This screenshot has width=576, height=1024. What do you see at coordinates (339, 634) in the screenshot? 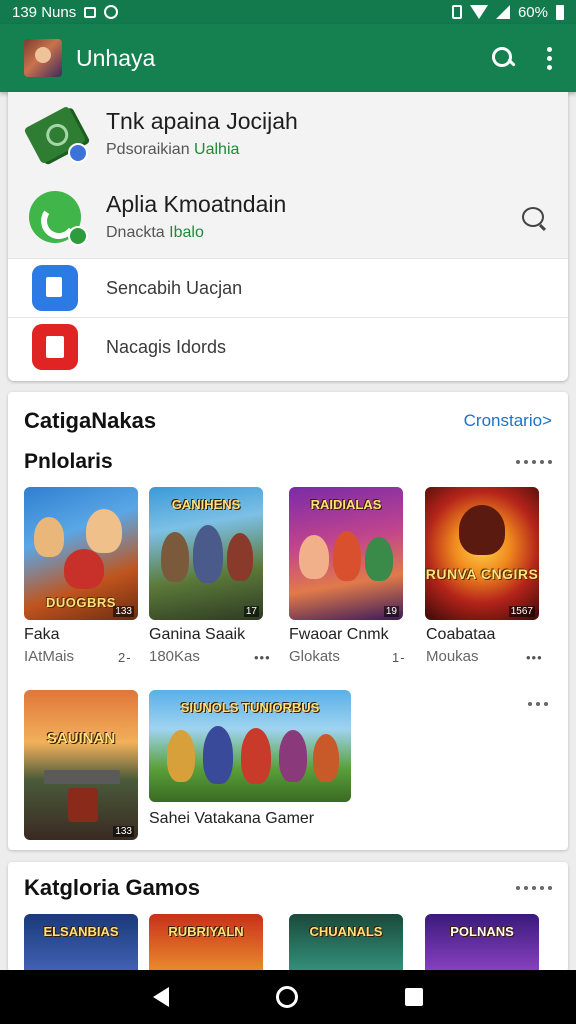
I see `game-name: Fwaoar Cnmk` at bounding box center [339, 634].